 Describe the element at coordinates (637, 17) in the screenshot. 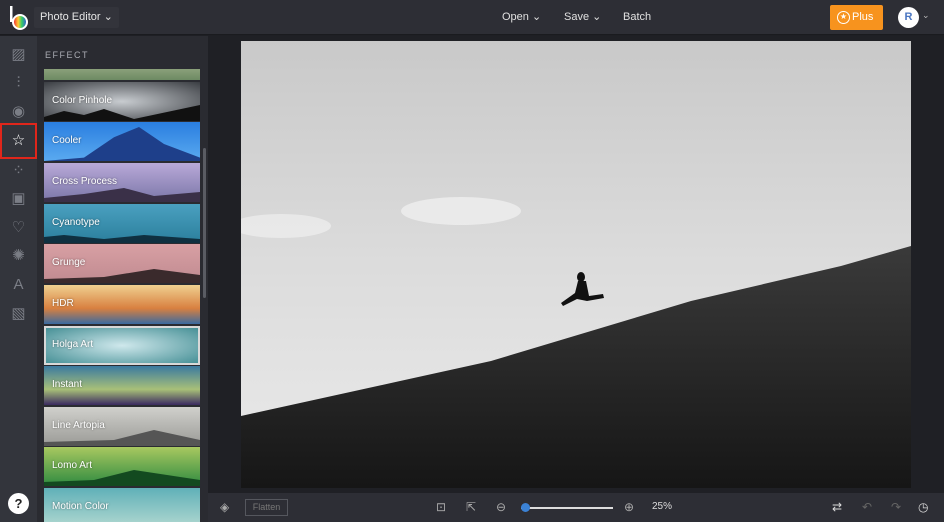

I see `batch-button: Batch` at that location.